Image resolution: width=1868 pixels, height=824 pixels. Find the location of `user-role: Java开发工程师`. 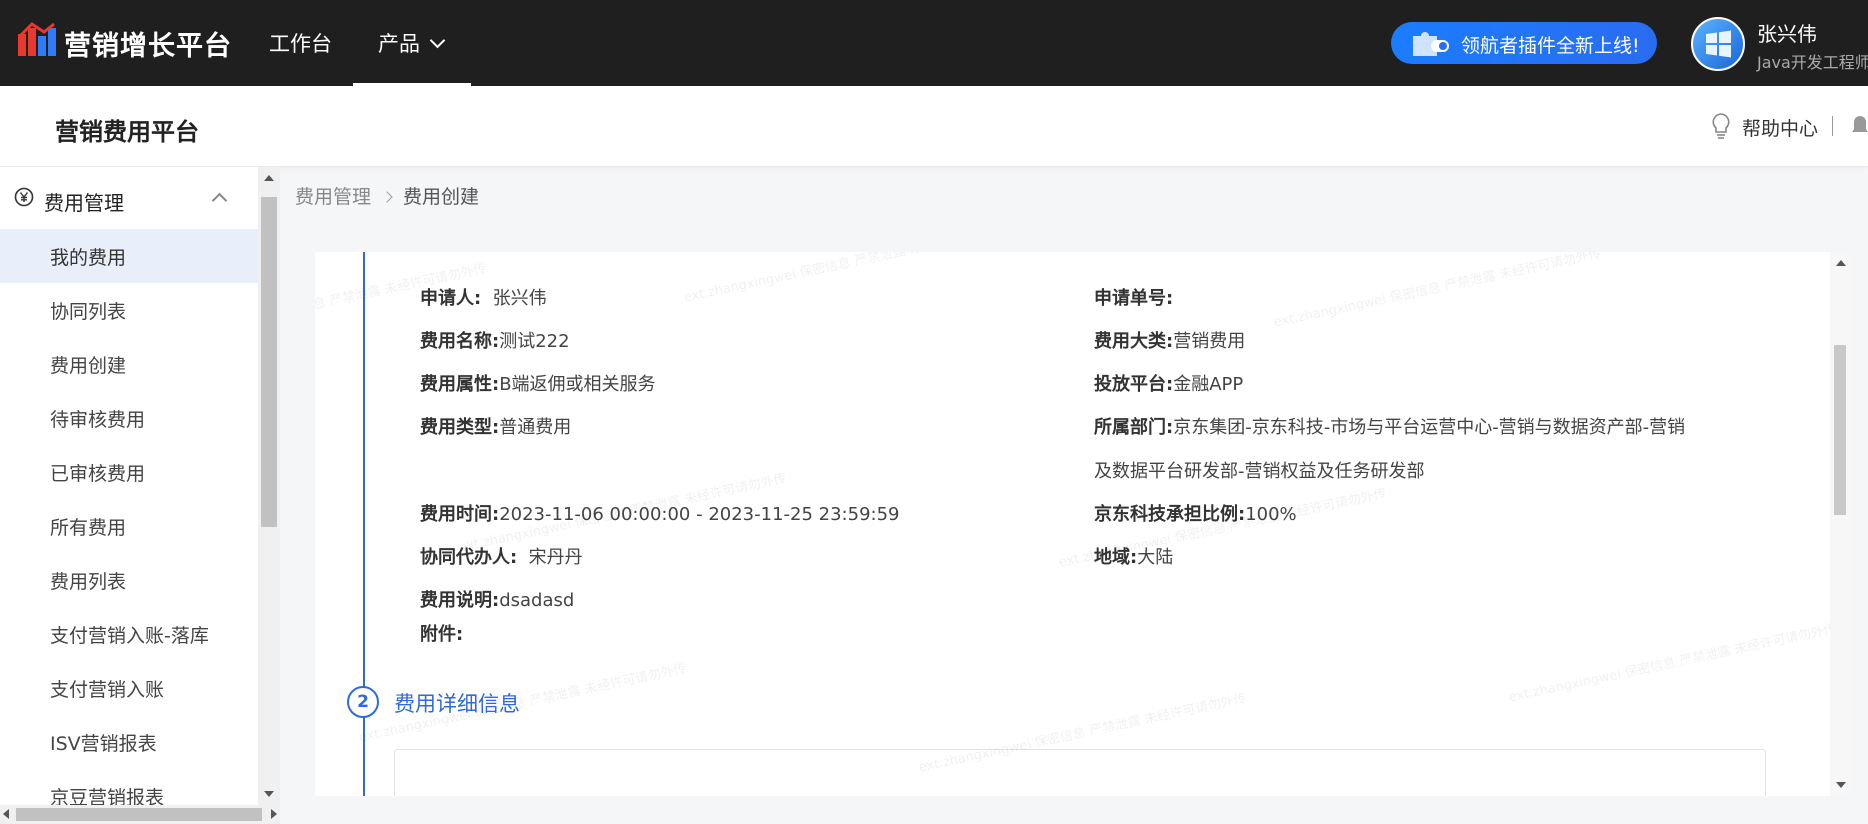

user-role: Java开发工程师 is located at coordinates (1812, 62).